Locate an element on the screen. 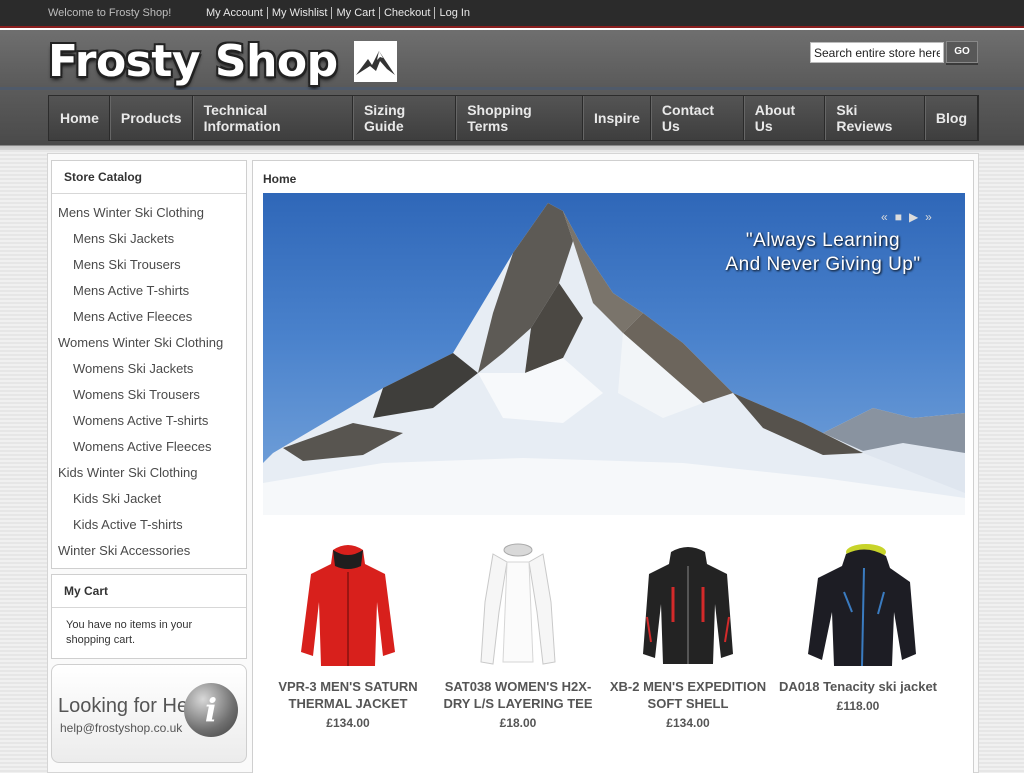  nav-shopping-terms: Shopping Terms is located at coordinates (520, 118).